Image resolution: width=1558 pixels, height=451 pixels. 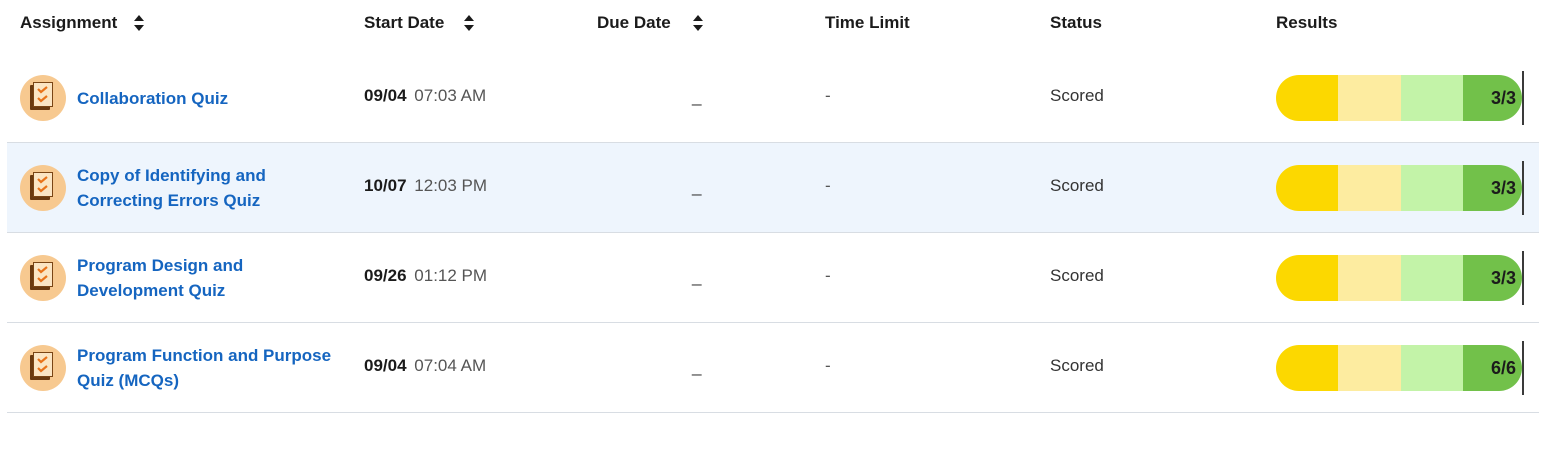 I want to click on results-score-bar: 6/6, so click(x=1399, y=368).